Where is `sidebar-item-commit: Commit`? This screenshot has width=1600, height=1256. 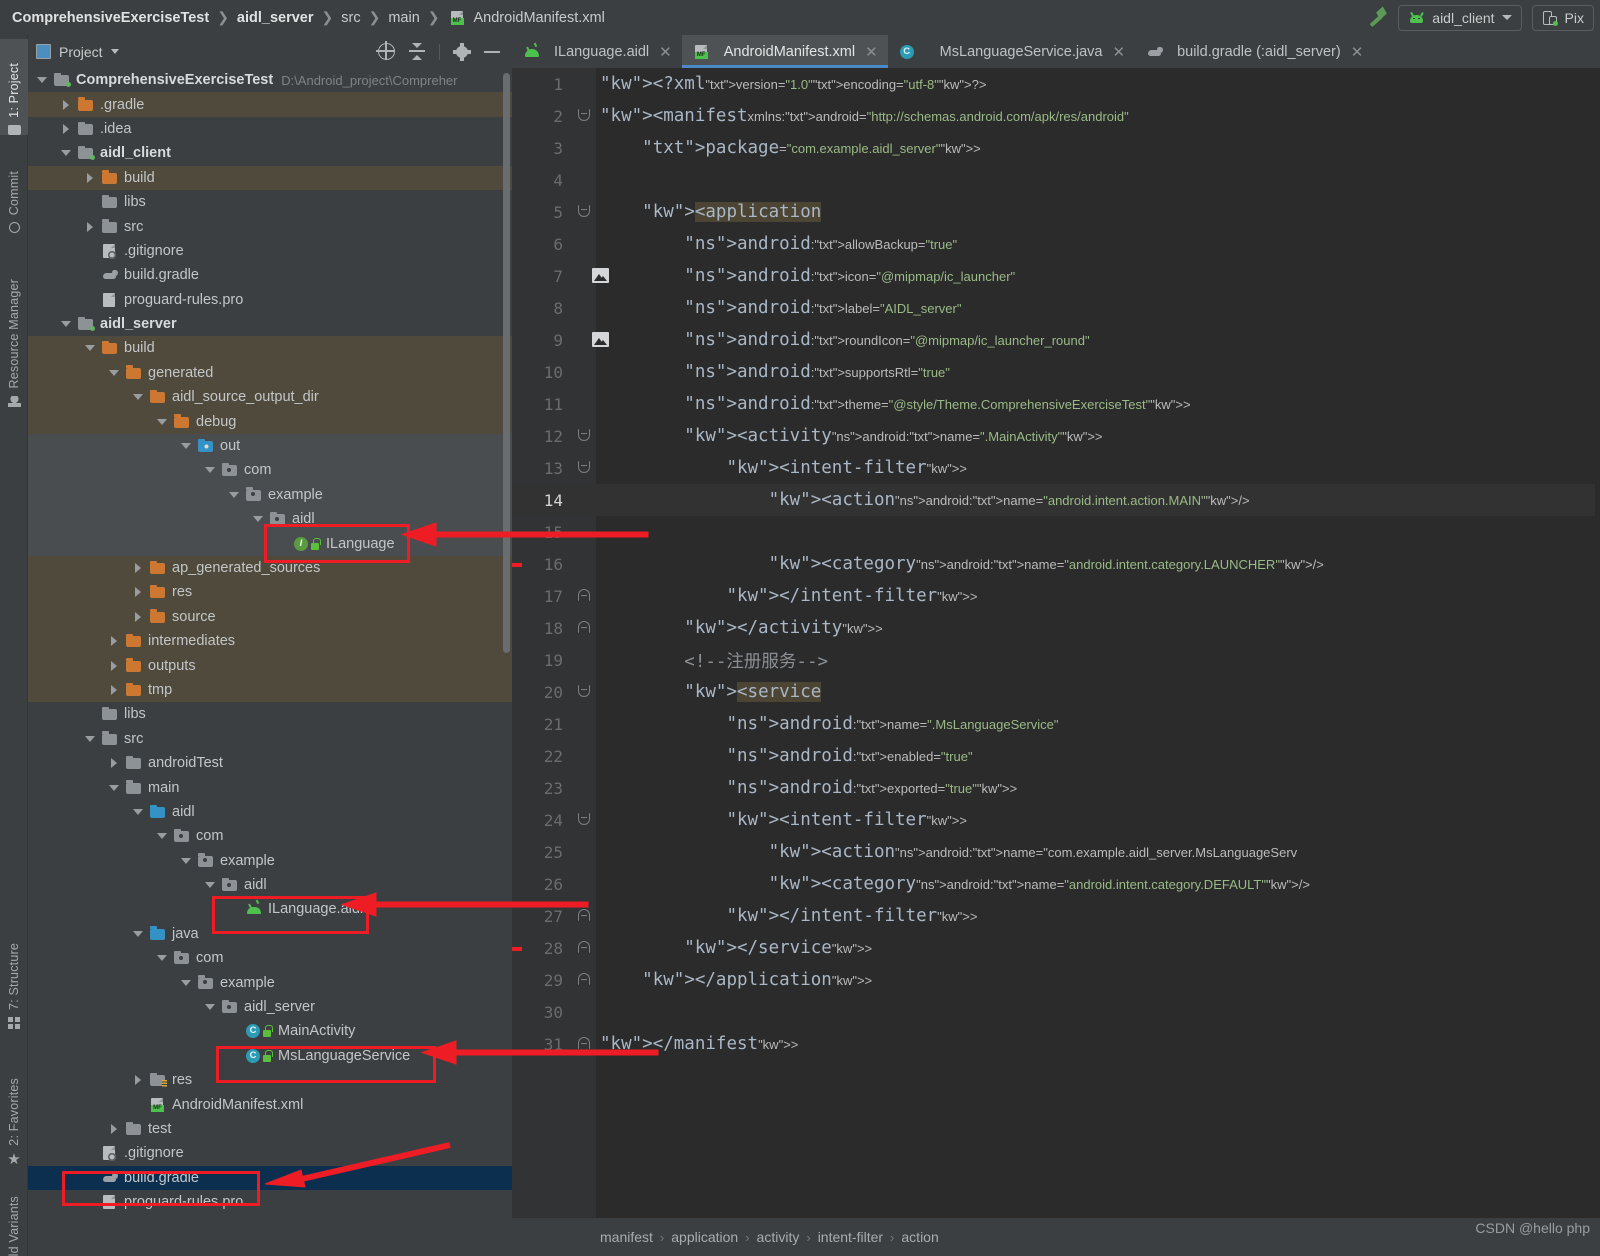 sidebar-item-commit: Commit is located at coordinates (14, 190).